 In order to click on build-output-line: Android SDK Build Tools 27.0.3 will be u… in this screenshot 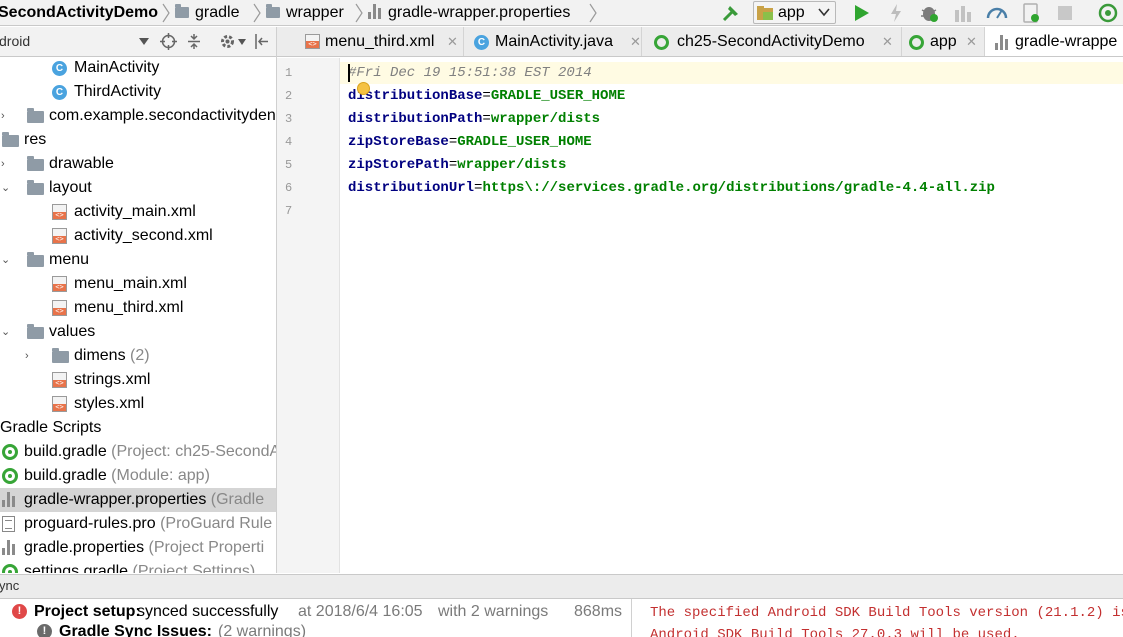, I will do `click(835, 632)`.